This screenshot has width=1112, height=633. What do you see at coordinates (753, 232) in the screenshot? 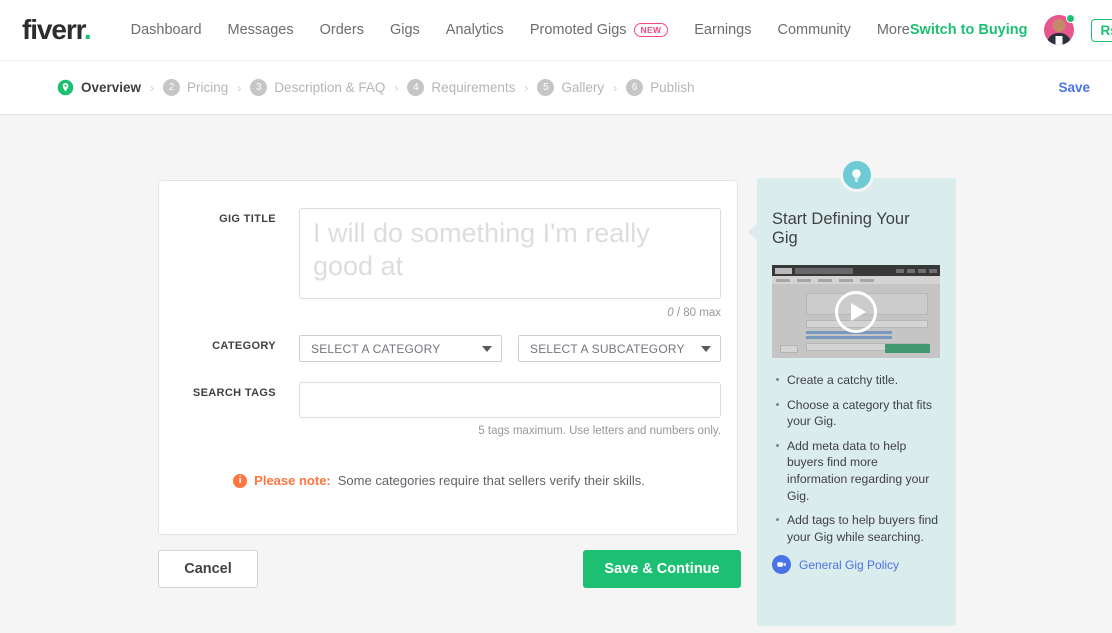
I see `tip-panel-pointer` at bounding box center [753, 232].